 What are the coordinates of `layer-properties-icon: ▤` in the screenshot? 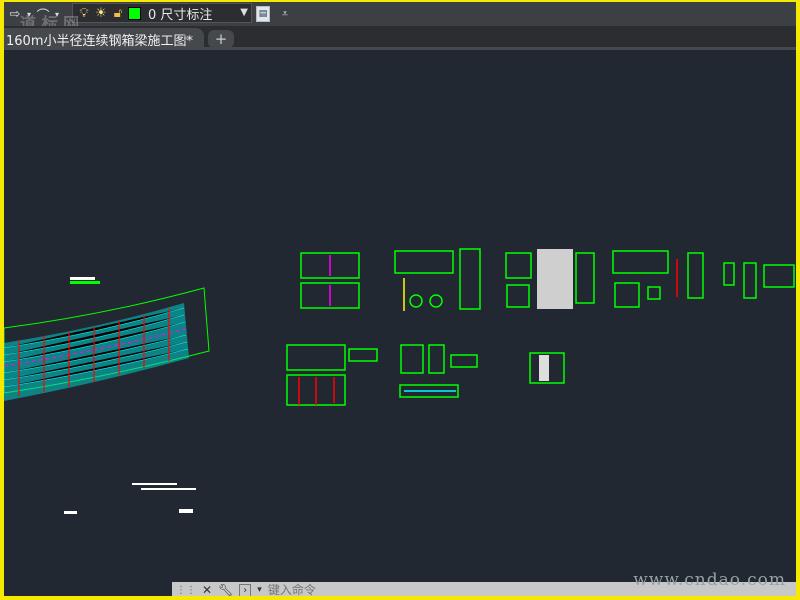 It's located at (263, 14).